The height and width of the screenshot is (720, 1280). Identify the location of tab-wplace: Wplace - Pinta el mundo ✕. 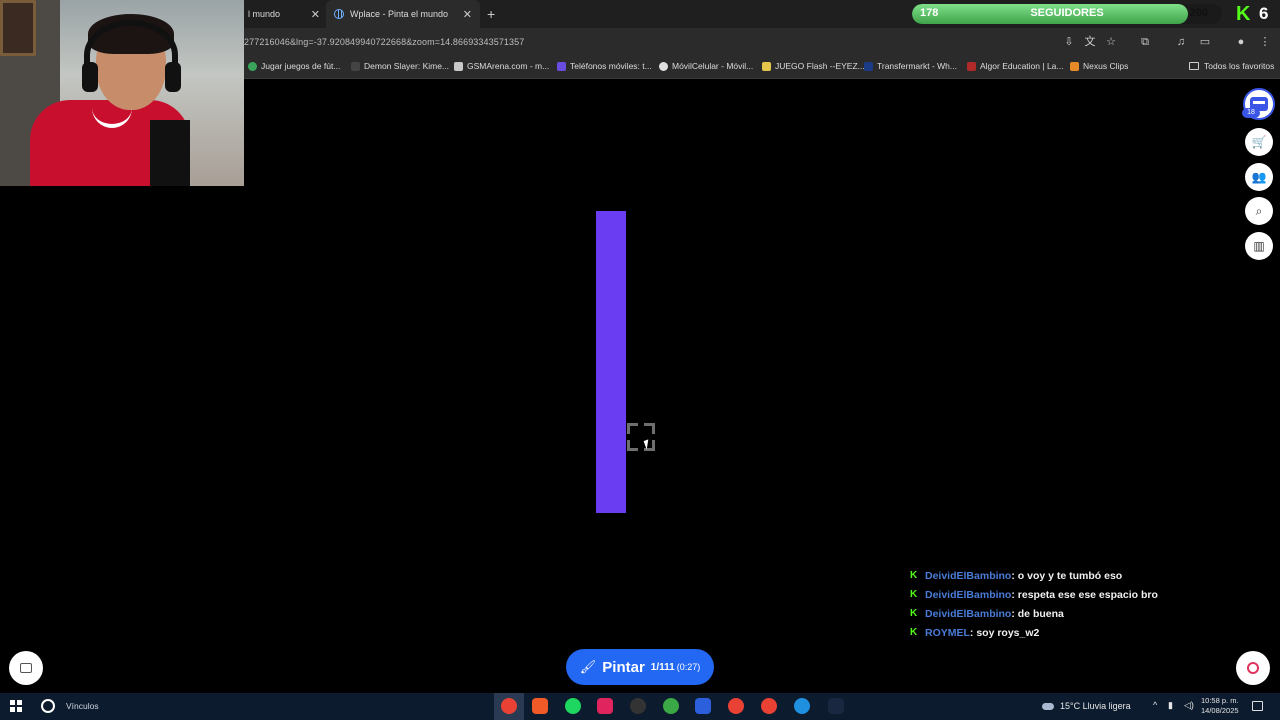
(403, 14).